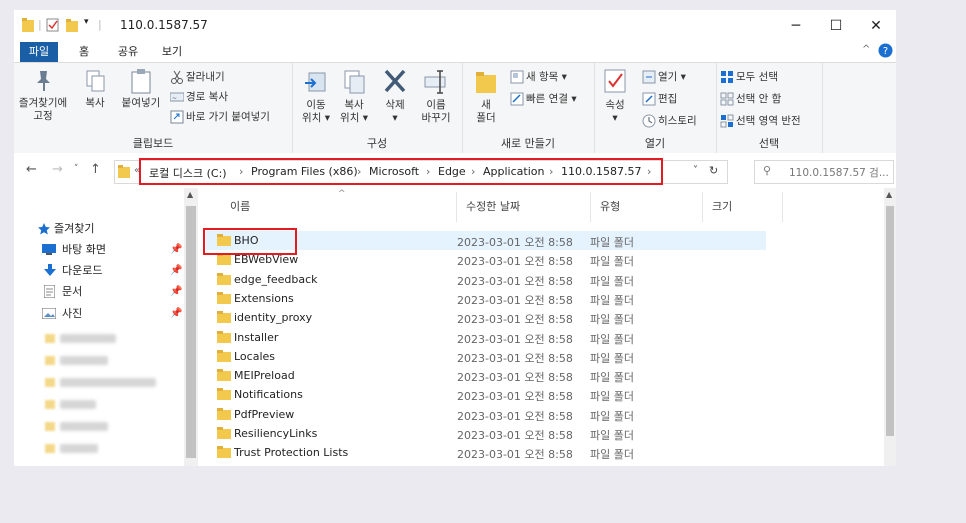 The image size is (966, 523). Describe the element at coordinates (769, 108) in the screenshot. I see `select-group: 모두 선택 선택 안 함 선택 영역 반전 선택` at that location.